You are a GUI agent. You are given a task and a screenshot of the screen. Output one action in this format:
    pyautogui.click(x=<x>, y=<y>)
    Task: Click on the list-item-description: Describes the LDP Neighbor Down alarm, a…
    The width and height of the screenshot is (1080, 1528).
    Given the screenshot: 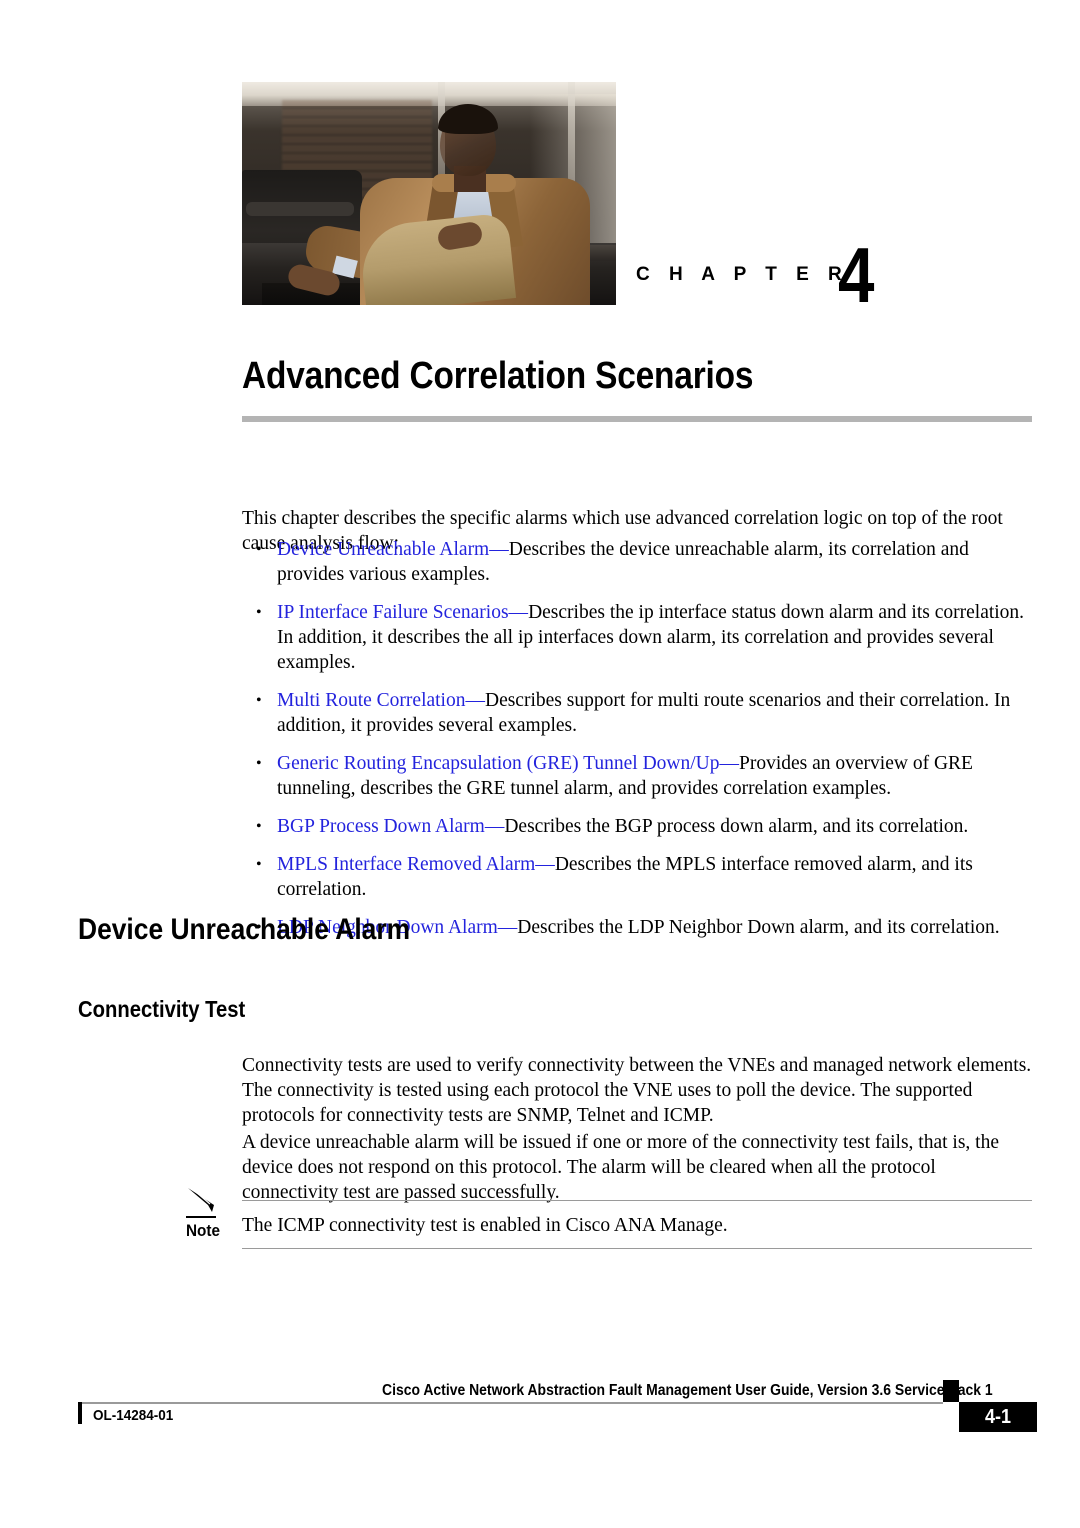 What is the action you would take?
    pyautogui.click(x=758, y=927)
    